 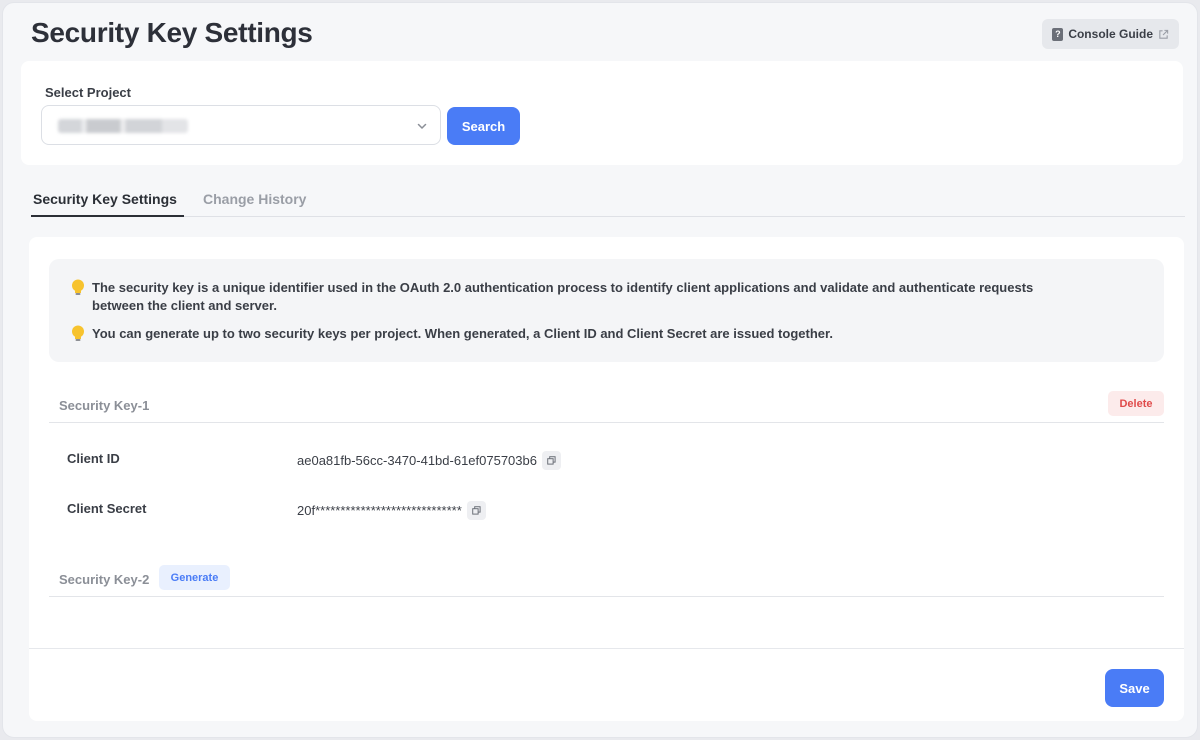 I want to click on page-title: Security Key Settings, so click(x=172, y=32).